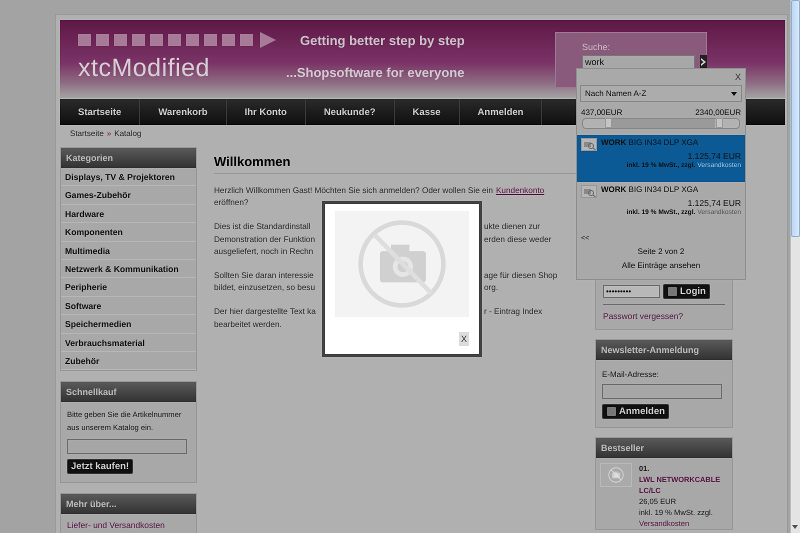 This screenshot has height=533, width=800. I want to click on text-line: Herzlich Willkommen Gast! Möchten Sie sich anmelden? Oder wollen Sie ein, so click(353, 190).